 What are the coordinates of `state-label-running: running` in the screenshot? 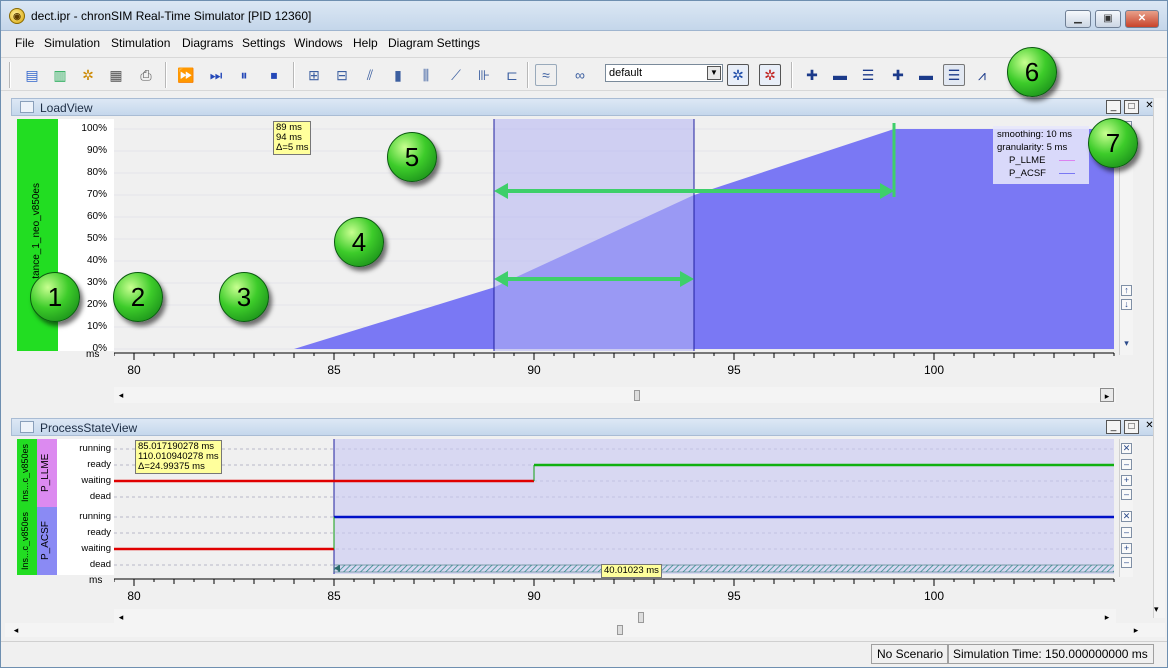 It's located at (95, 448).